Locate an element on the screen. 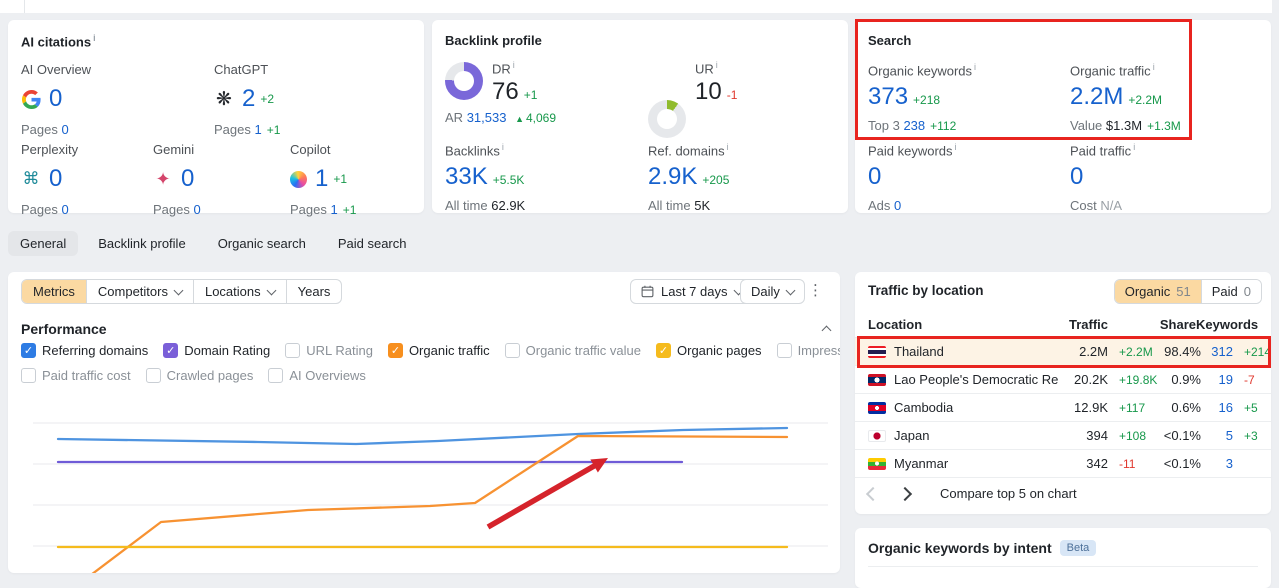 The height and width of the screenshot is (588, 1279). table-row-myanmar: Myanmar 342 -11 <0.1% 3 is located at coordinates (1063, 464).